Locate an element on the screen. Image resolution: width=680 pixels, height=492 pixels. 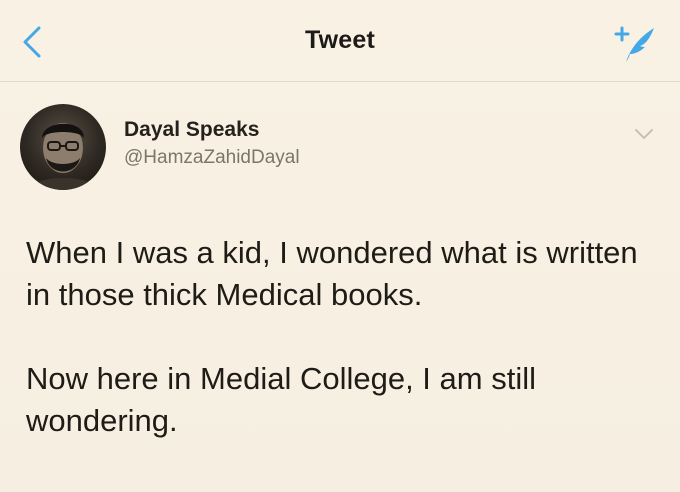
page-title: Tweet is located at coordinates (340, 40).